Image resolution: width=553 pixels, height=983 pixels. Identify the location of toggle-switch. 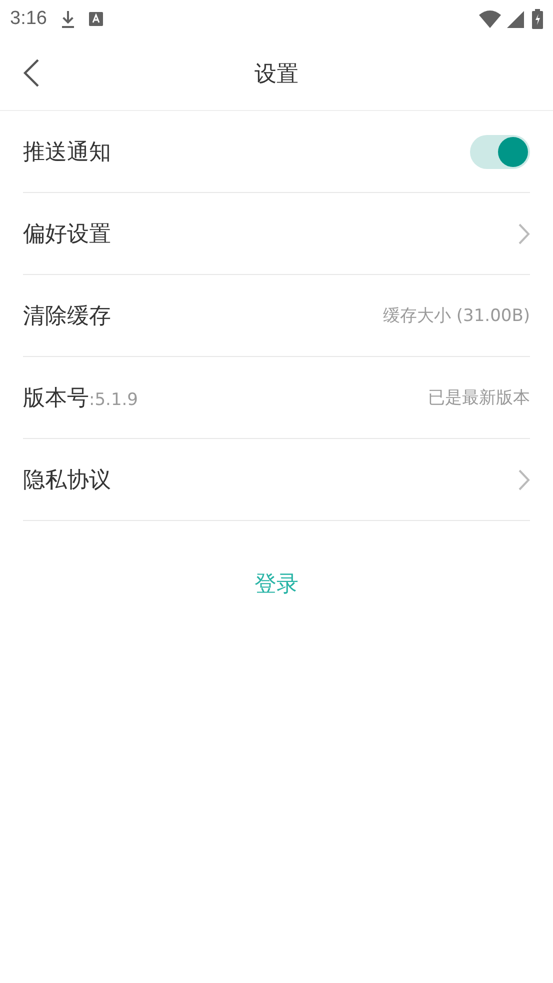
(500, 151).